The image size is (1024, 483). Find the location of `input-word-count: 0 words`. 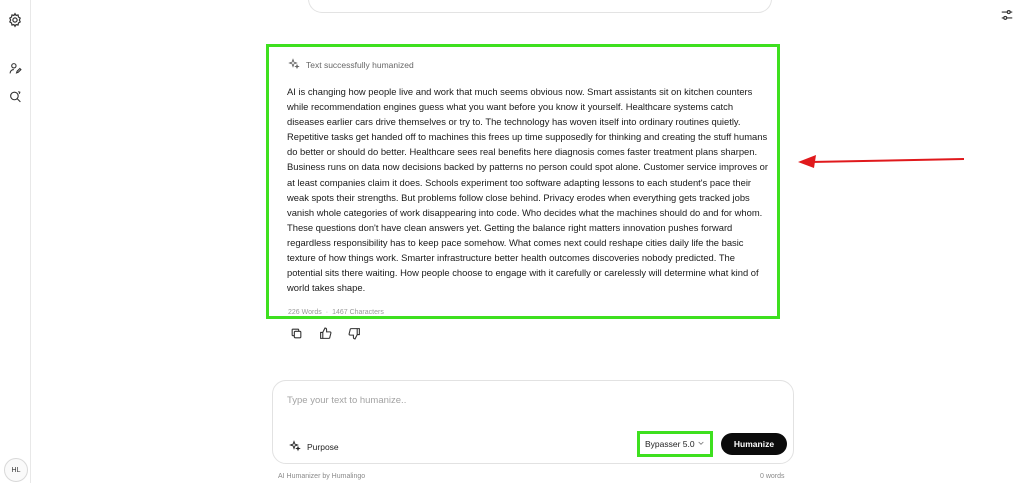

input-word-count: 0 words is located at coordinates (772, 476).